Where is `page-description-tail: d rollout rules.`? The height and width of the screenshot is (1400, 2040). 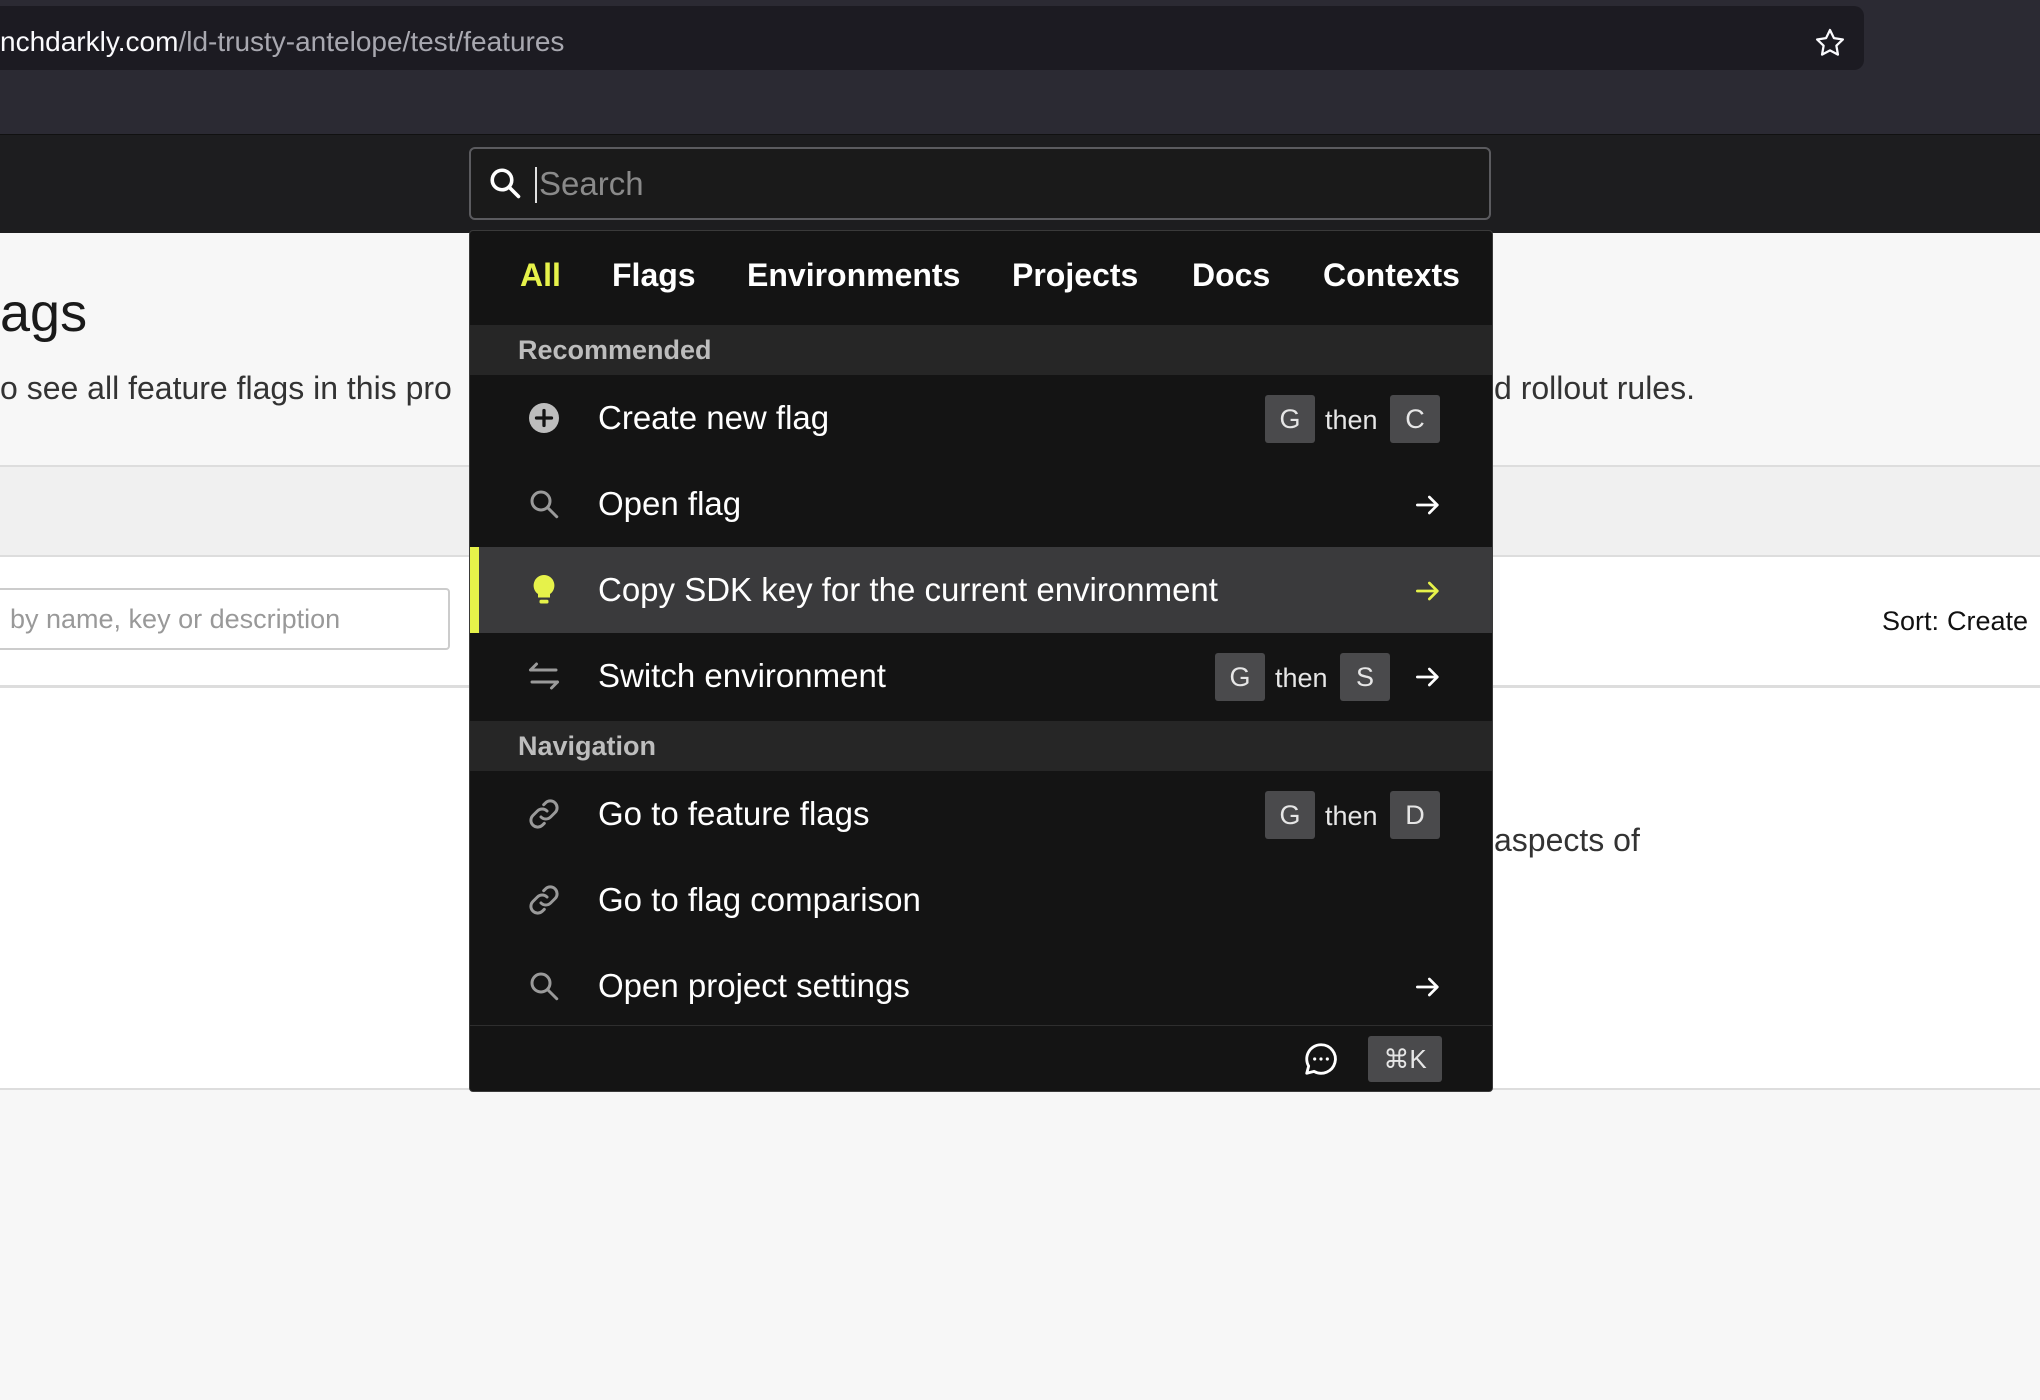
page-description-tail: d rollout rules. is located at coordinates (1594, 388).